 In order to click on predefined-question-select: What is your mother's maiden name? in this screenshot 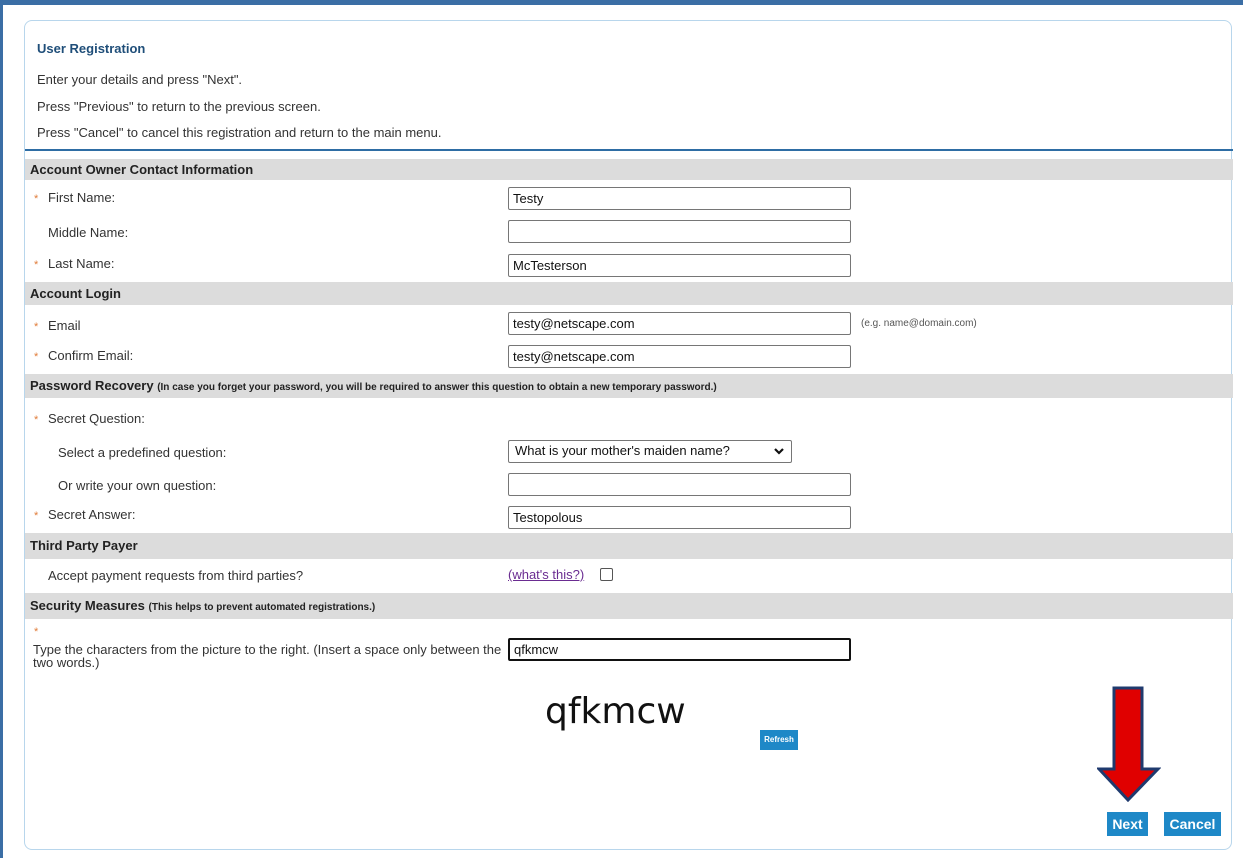, I will do `click(650, 451)`.